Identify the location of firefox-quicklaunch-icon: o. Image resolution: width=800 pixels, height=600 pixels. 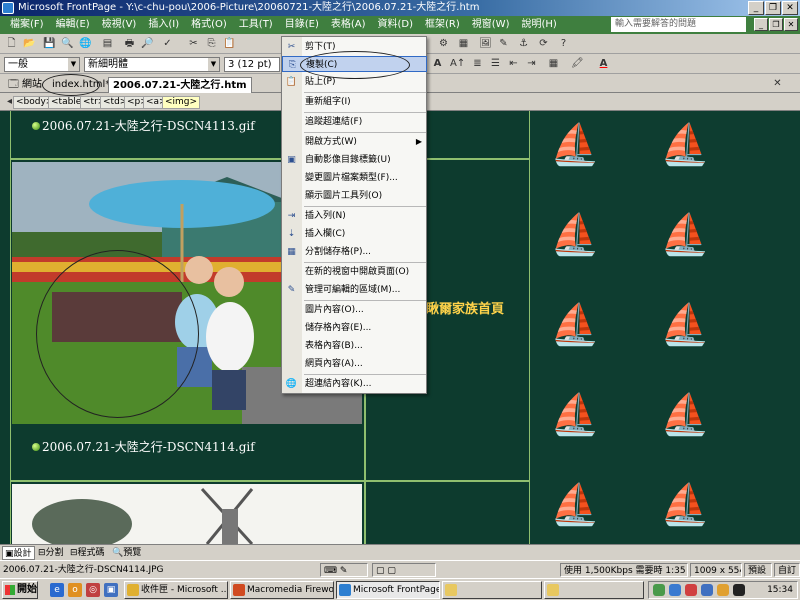
(75, 590).